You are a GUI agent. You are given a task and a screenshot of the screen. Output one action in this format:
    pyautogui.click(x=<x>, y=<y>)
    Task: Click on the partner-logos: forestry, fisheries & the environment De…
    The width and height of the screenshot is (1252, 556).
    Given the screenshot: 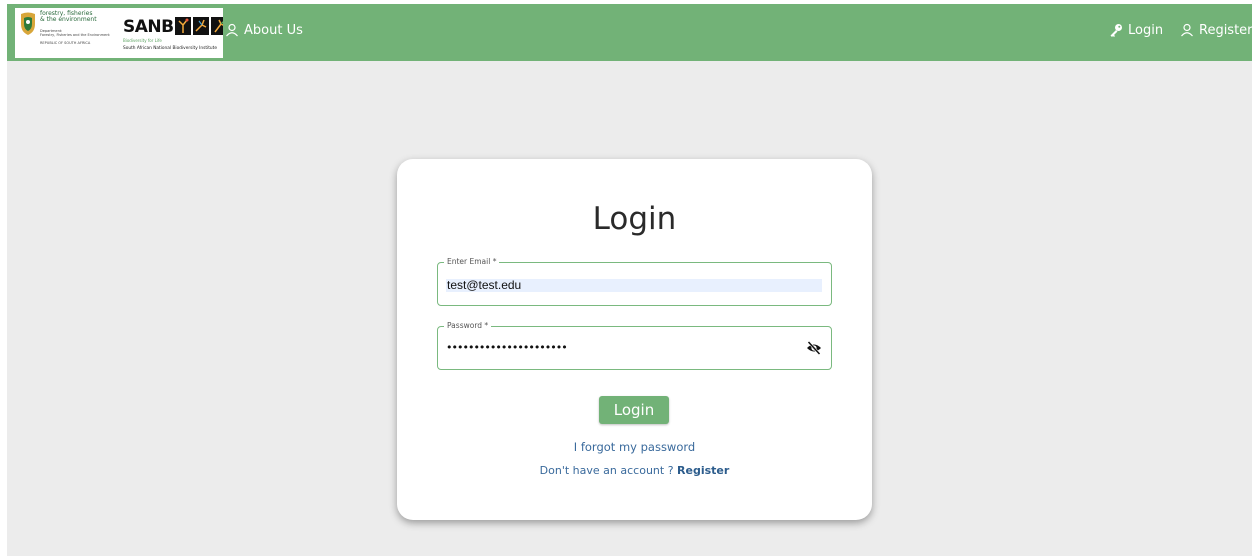 What is the action you would take?
    pyautogui.click(x=119, y=33)
    